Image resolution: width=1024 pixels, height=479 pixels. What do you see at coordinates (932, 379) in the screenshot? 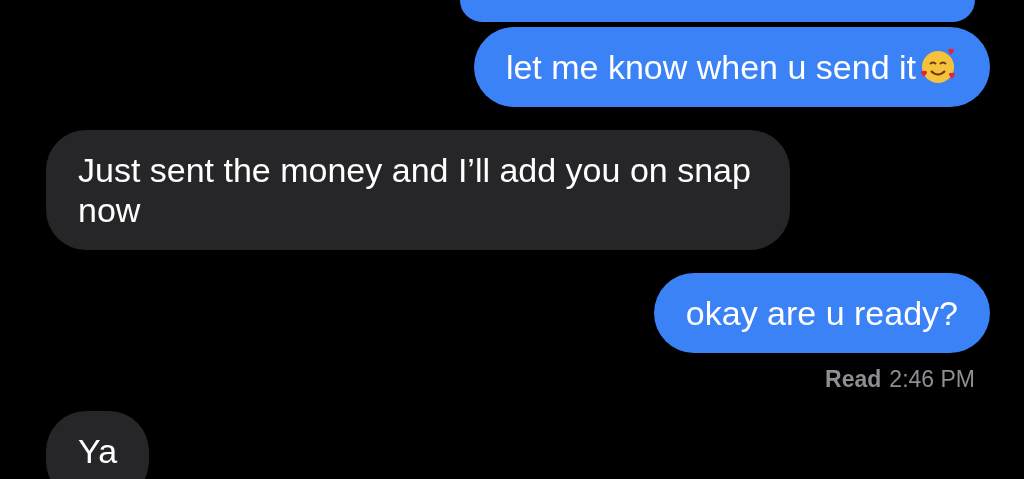
I see `read-time: 2:46 PM` at bounding box center [932, 379].